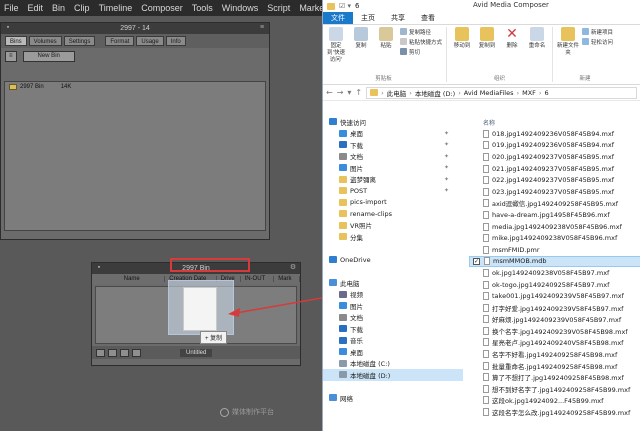 This screenshot has width=640, height=431. I want to click on file-row: 020.jpg1492409237V058F45B95.mxf, so click(554, 157).